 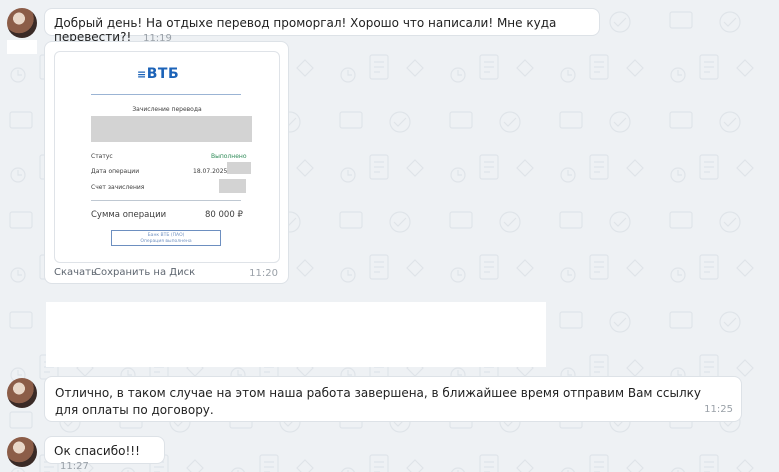 I want to click on message-bubble: Ок спасибо!!! 11:27, so click(x=104, y=454).